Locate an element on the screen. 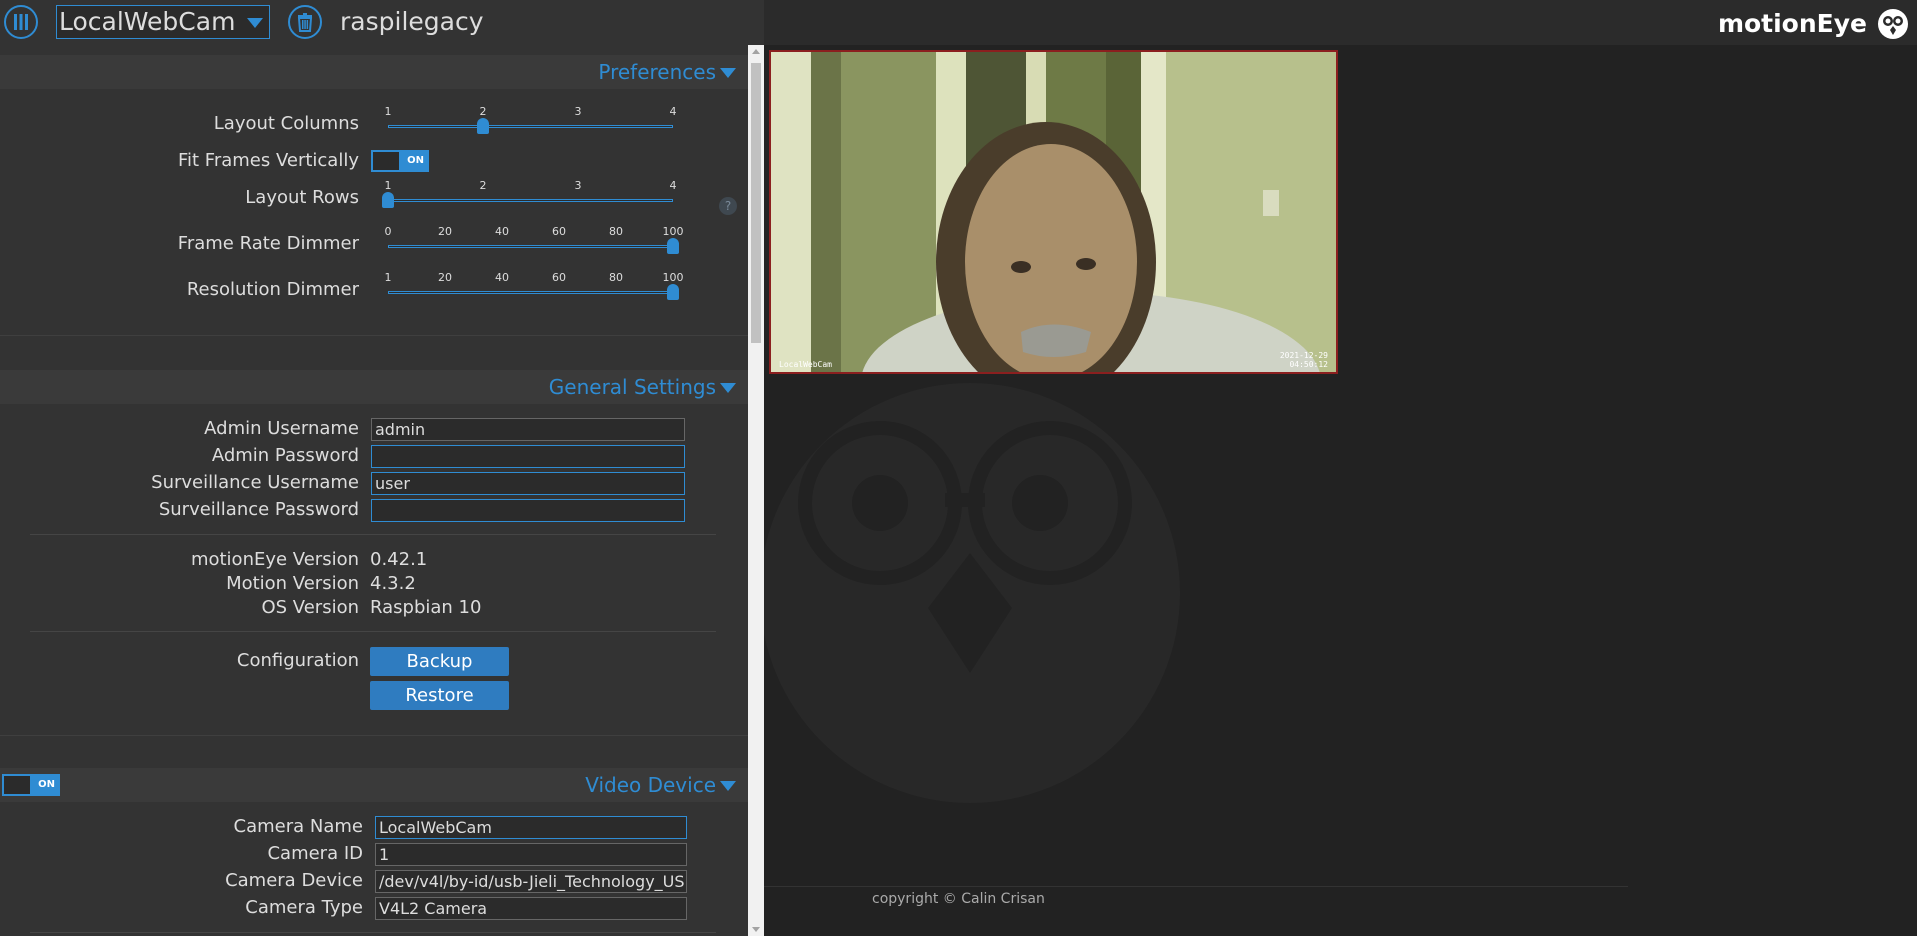 This screenshot has height=936, width=1917. camera-id-label: Camera ID is located at coordinates (315, 853).